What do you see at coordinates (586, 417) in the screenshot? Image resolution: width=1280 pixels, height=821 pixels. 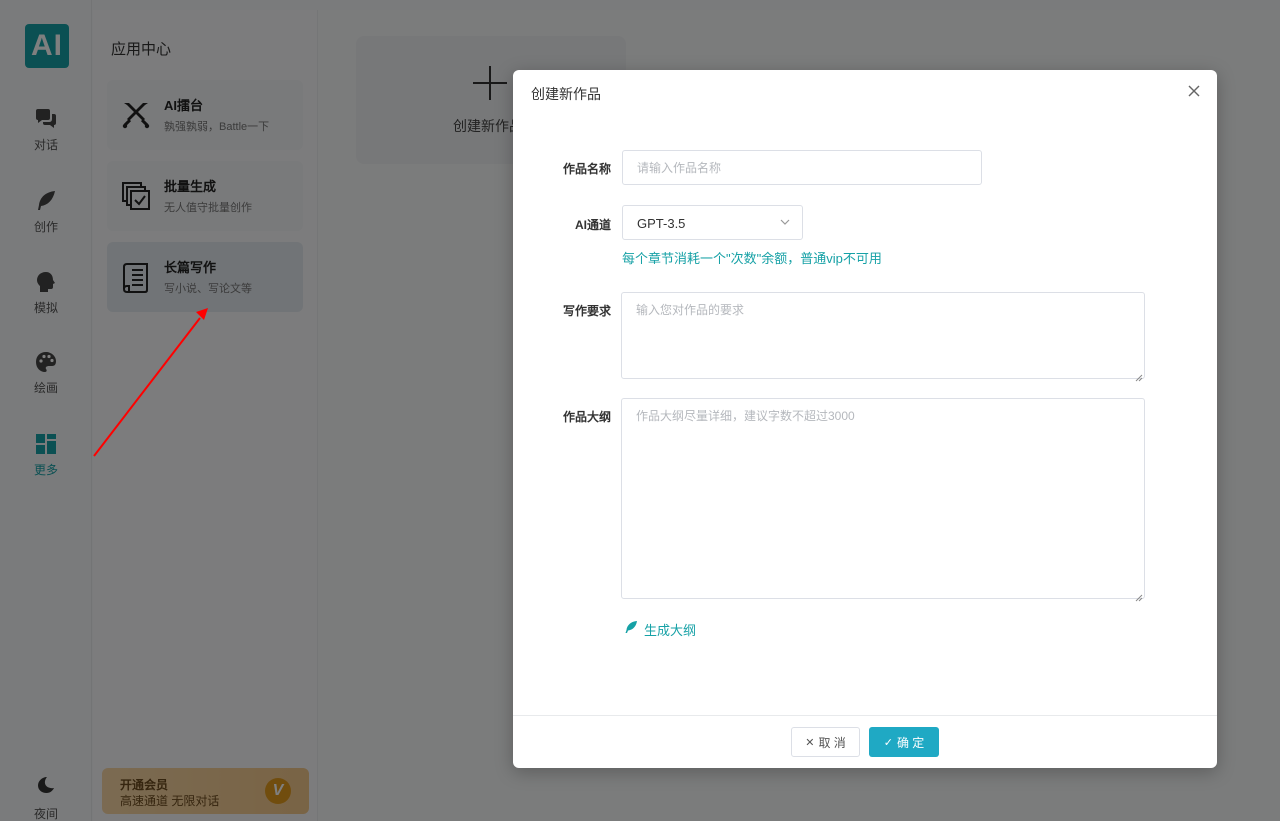 I see `outline-label: 作品大纲` at bounding box center [586, 417].